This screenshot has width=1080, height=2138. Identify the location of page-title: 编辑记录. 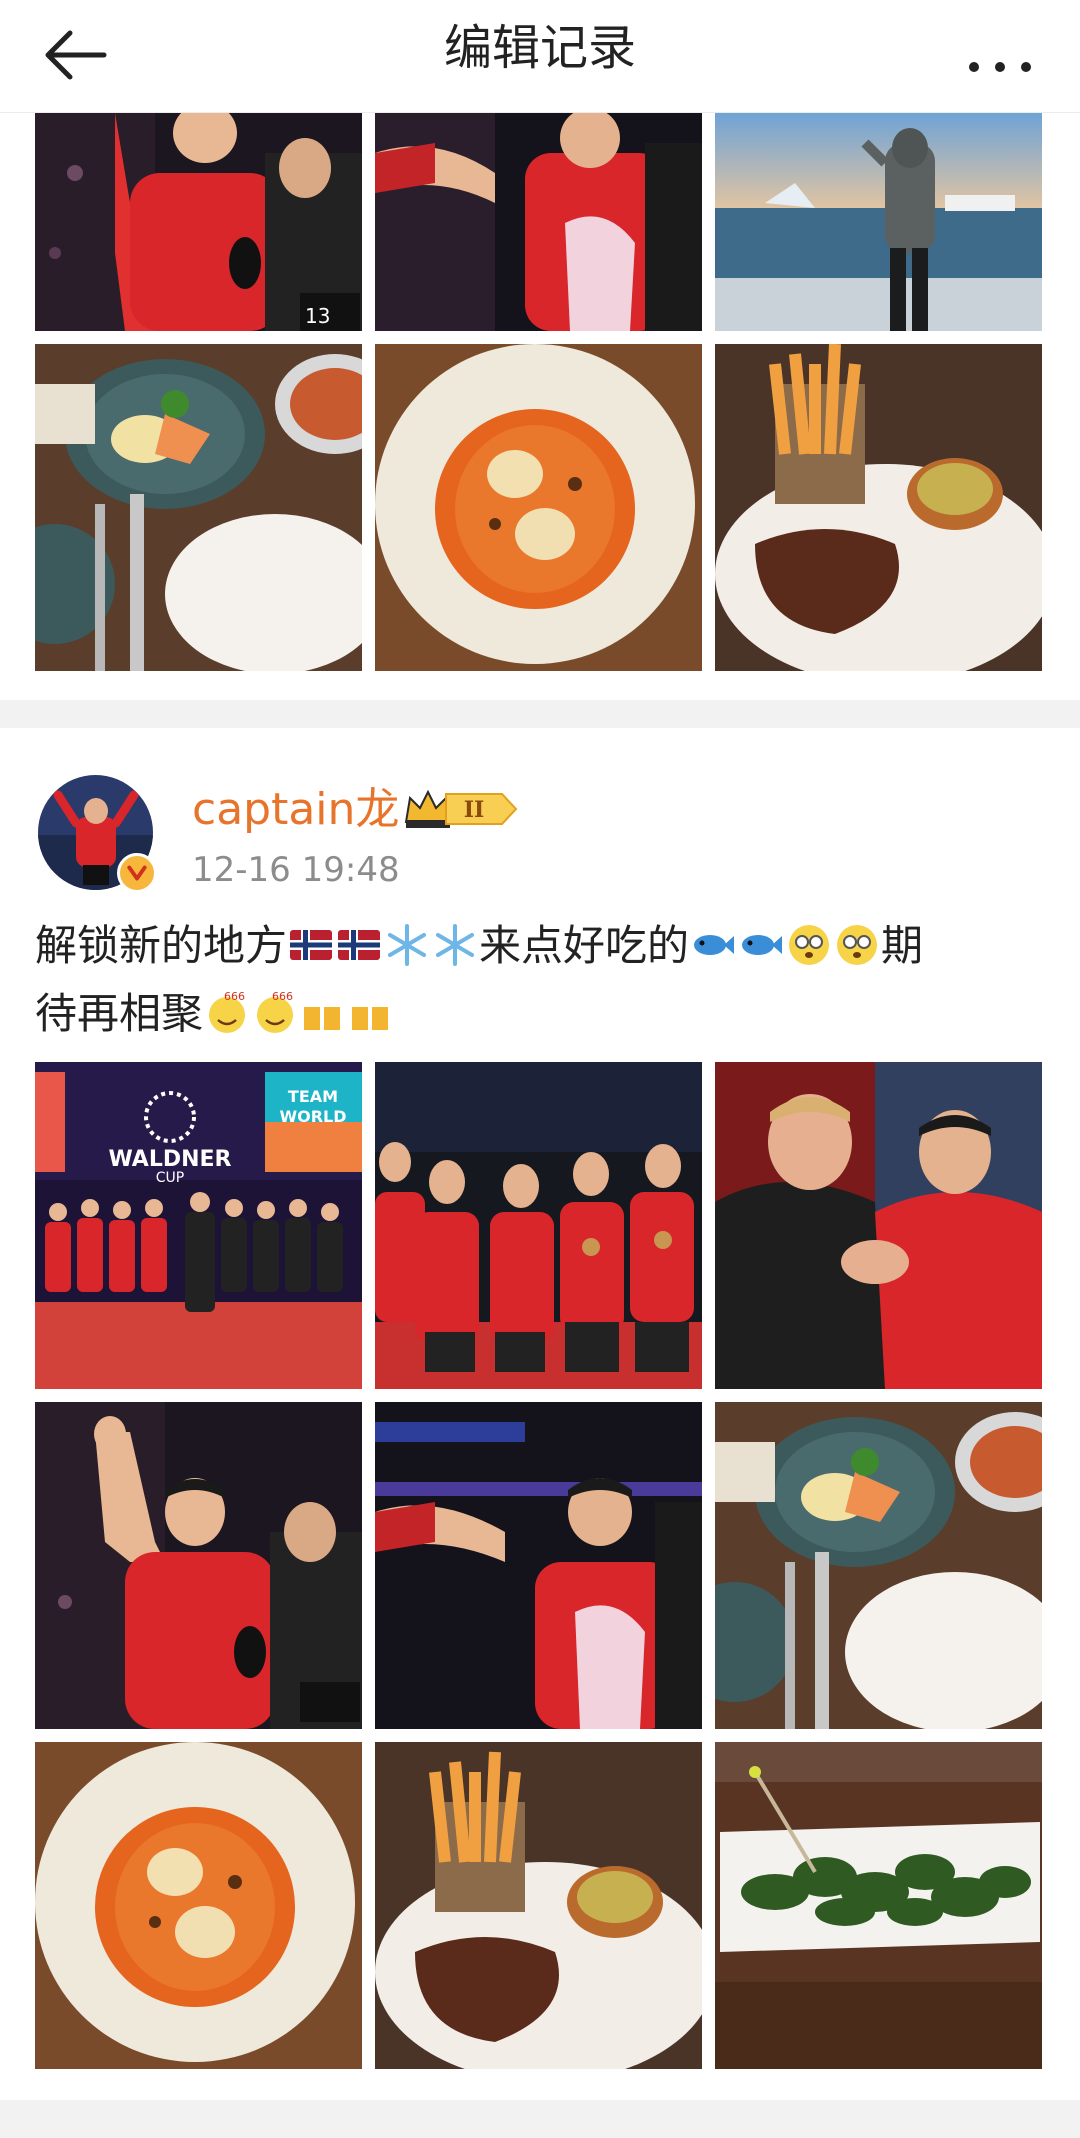
(539, 48).